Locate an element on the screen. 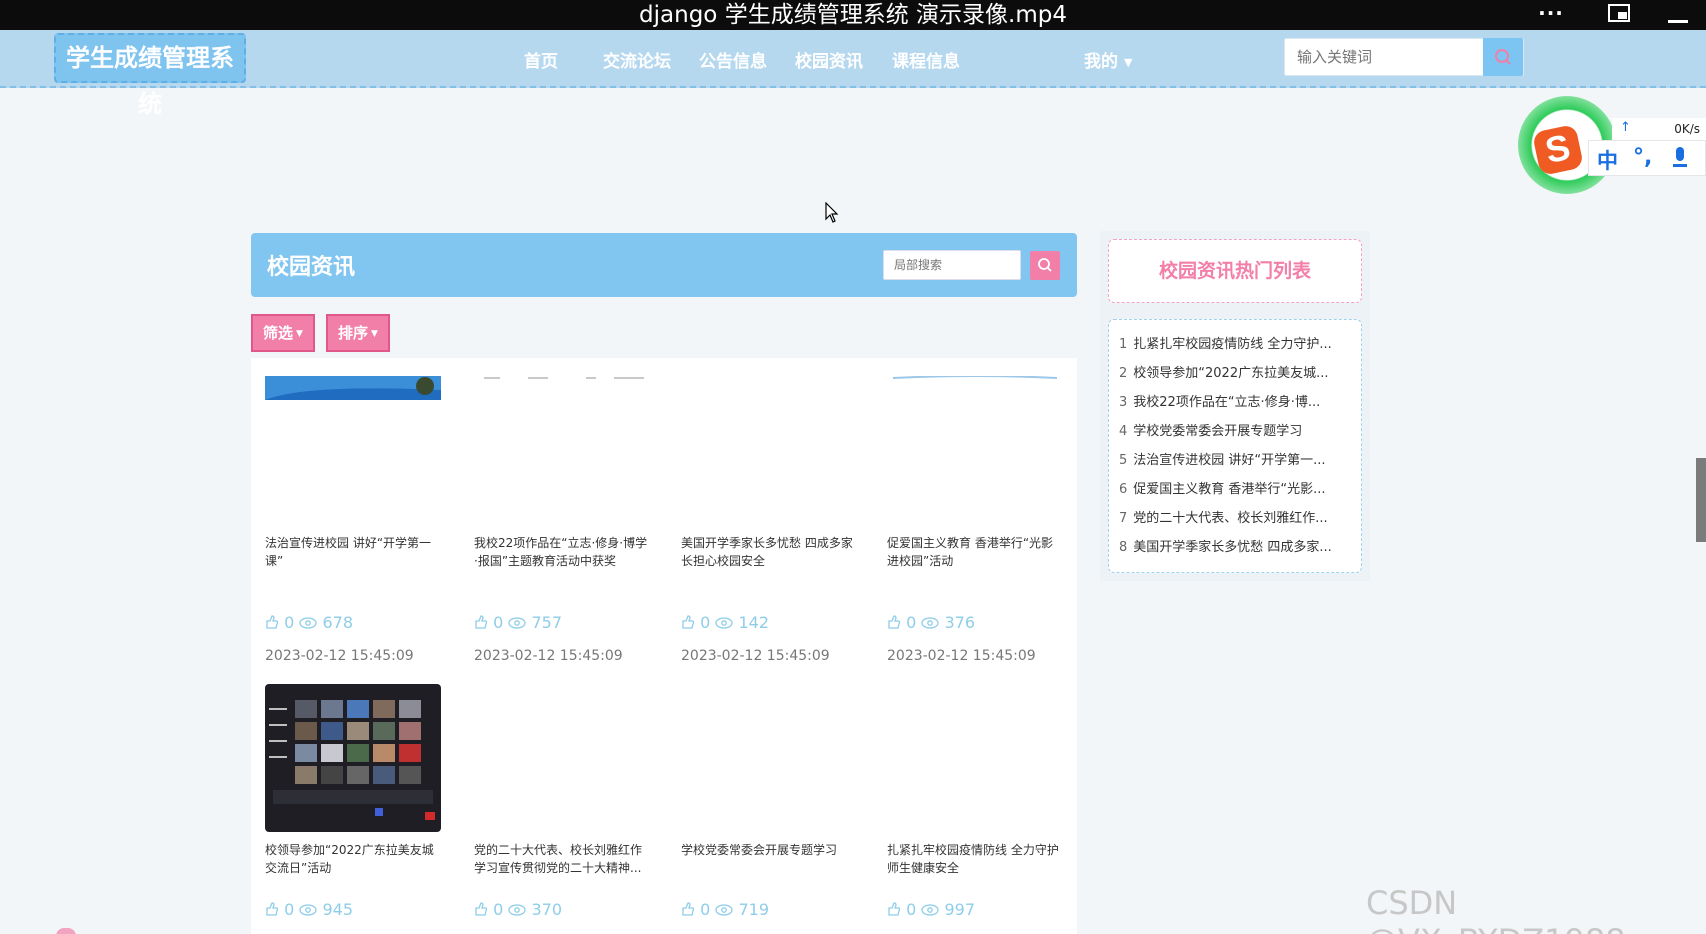 Image resolution: width=1706 pixels, height=934 pixels. hot-item-number: 4 is located at coordinates (1123, 431).